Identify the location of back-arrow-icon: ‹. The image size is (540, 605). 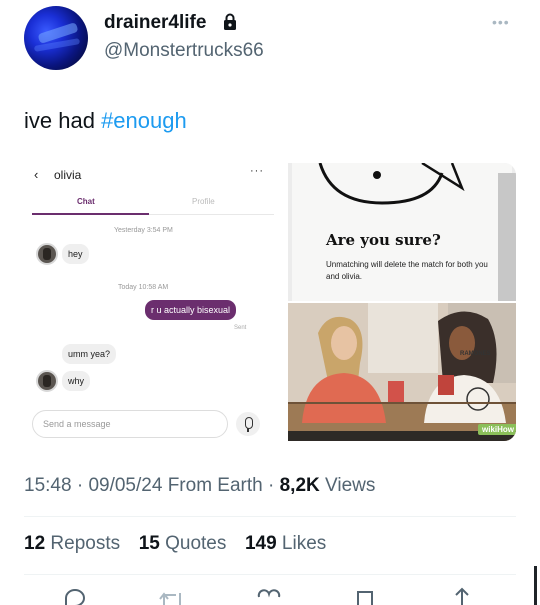
(36, 174).